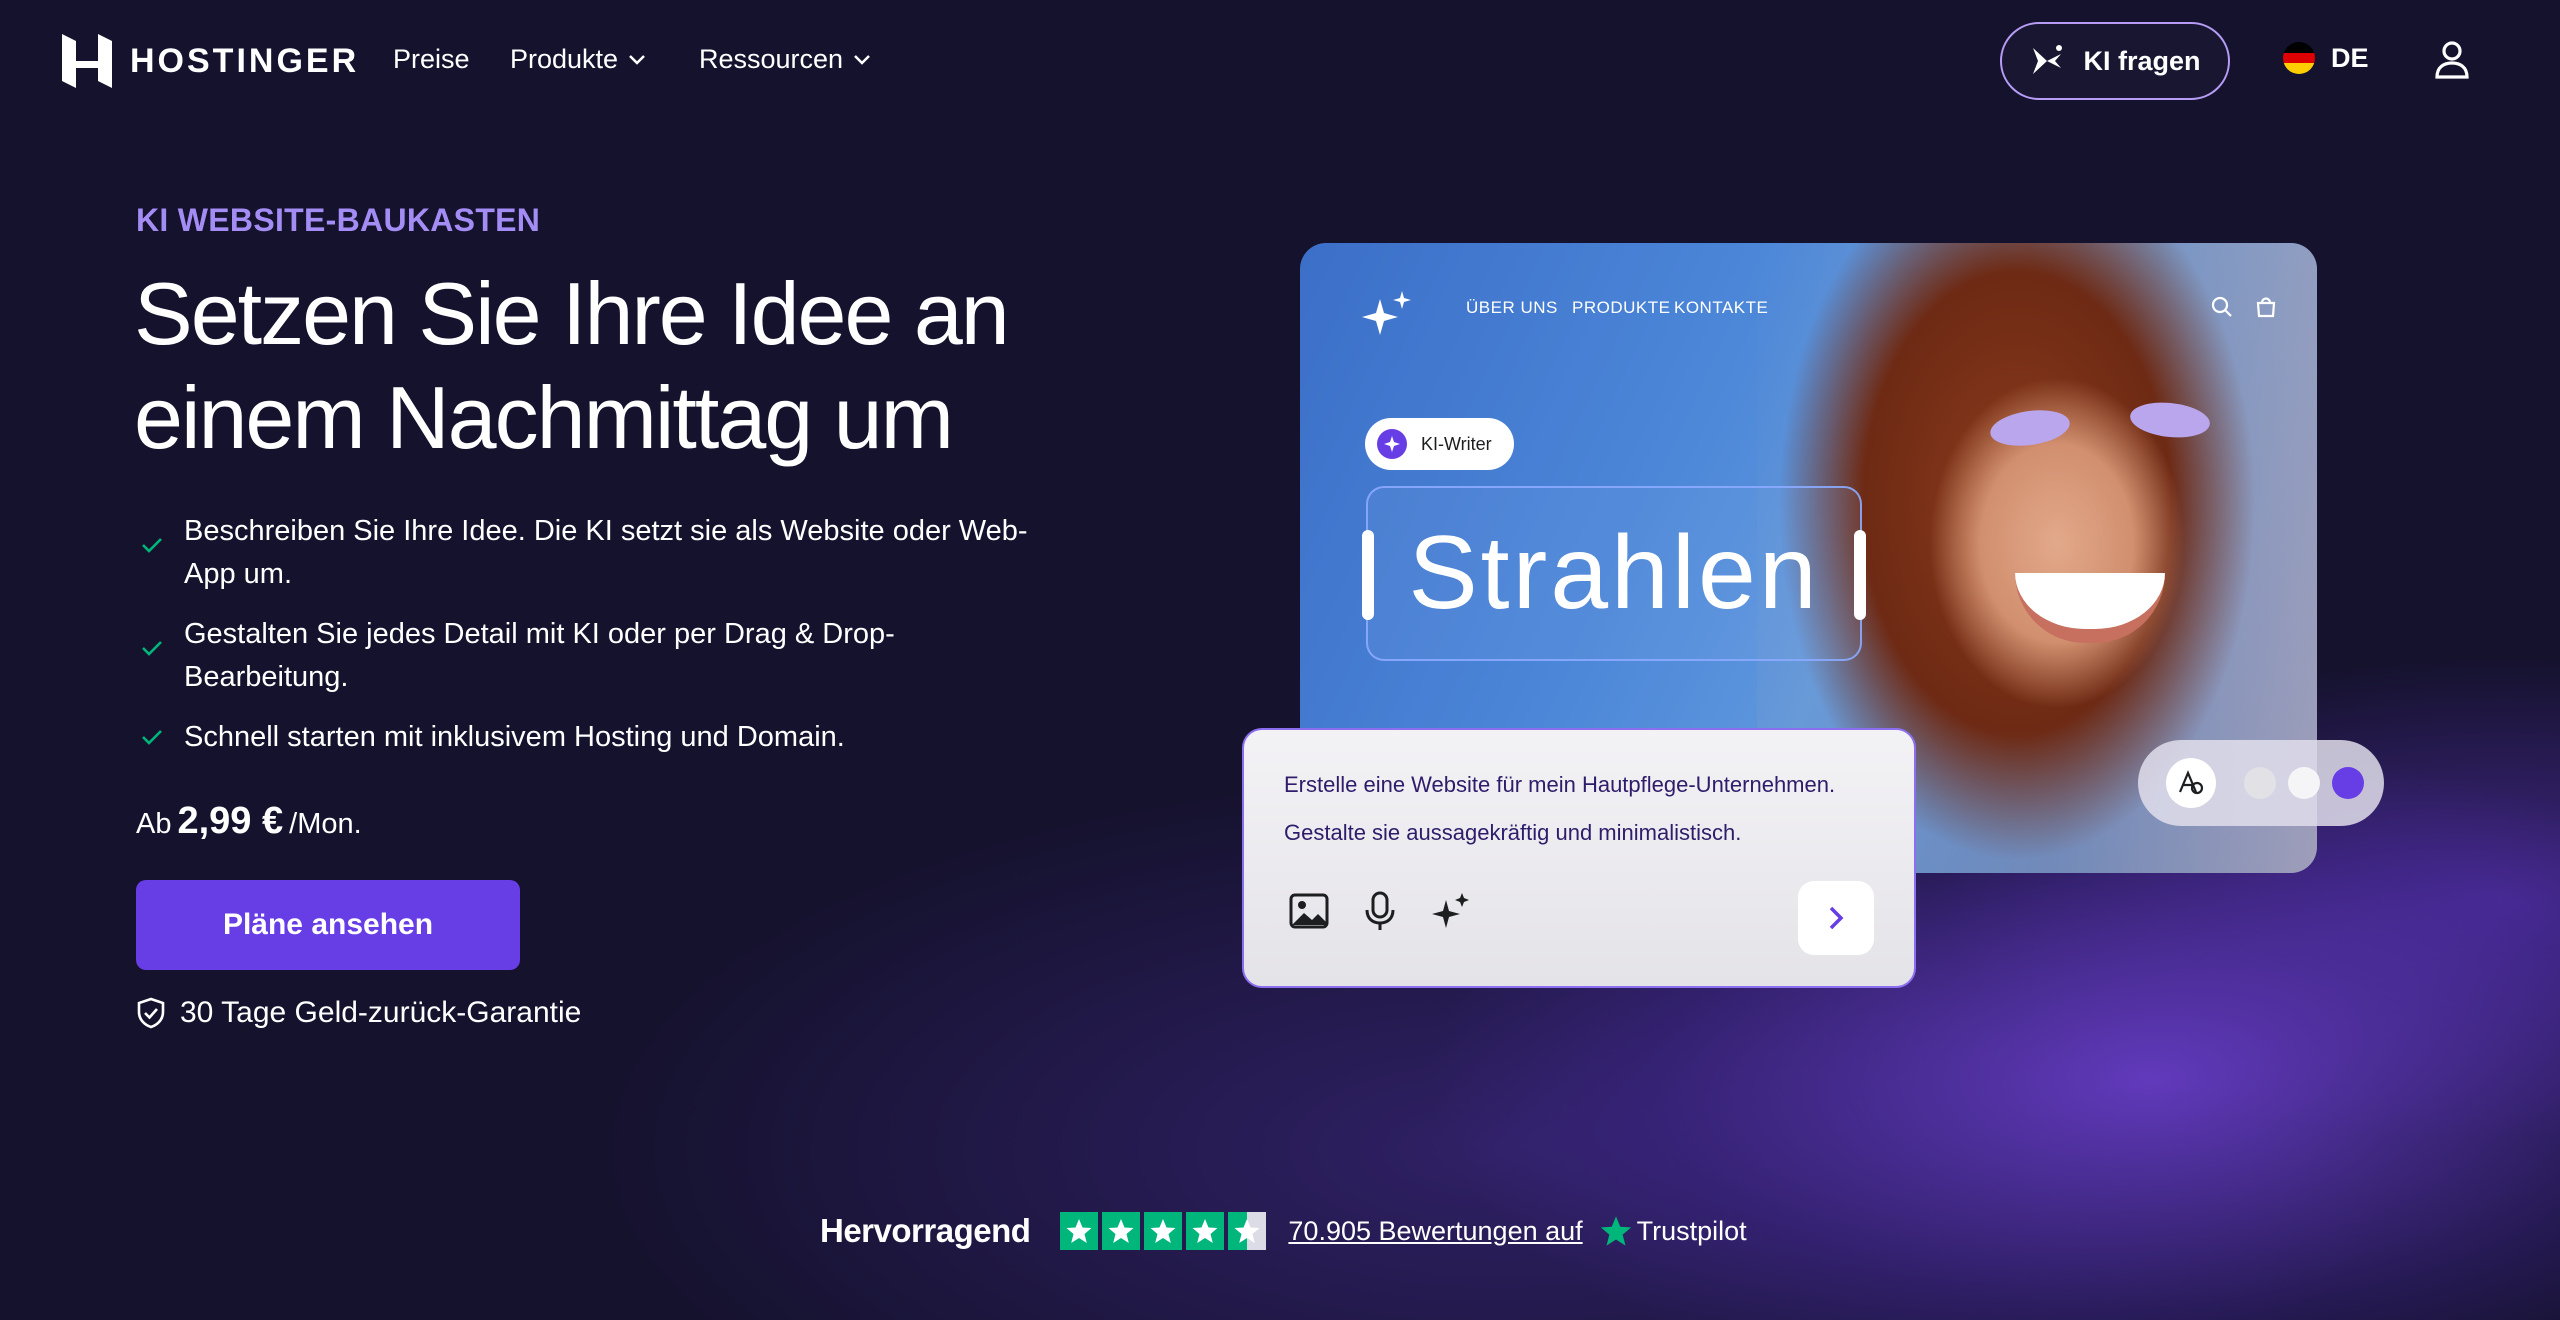 Image resolution: width=2560 pixels, height=1320 pixels. I want to click on preview-headline-text: Strahlen, so click(1614, 573).